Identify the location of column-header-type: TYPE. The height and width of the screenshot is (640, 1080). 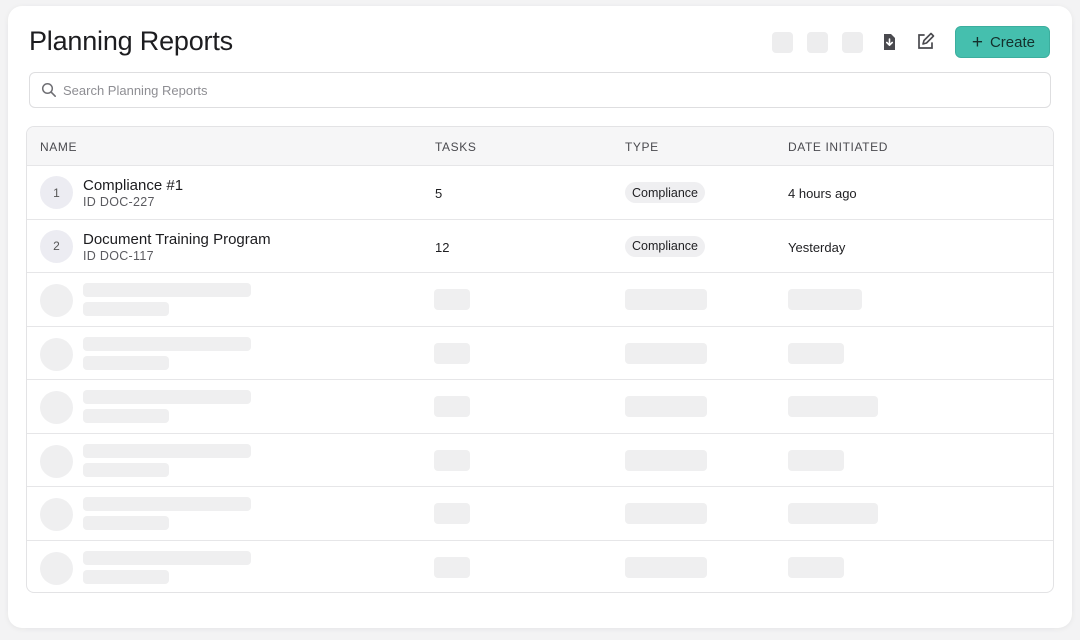
(642, 147).